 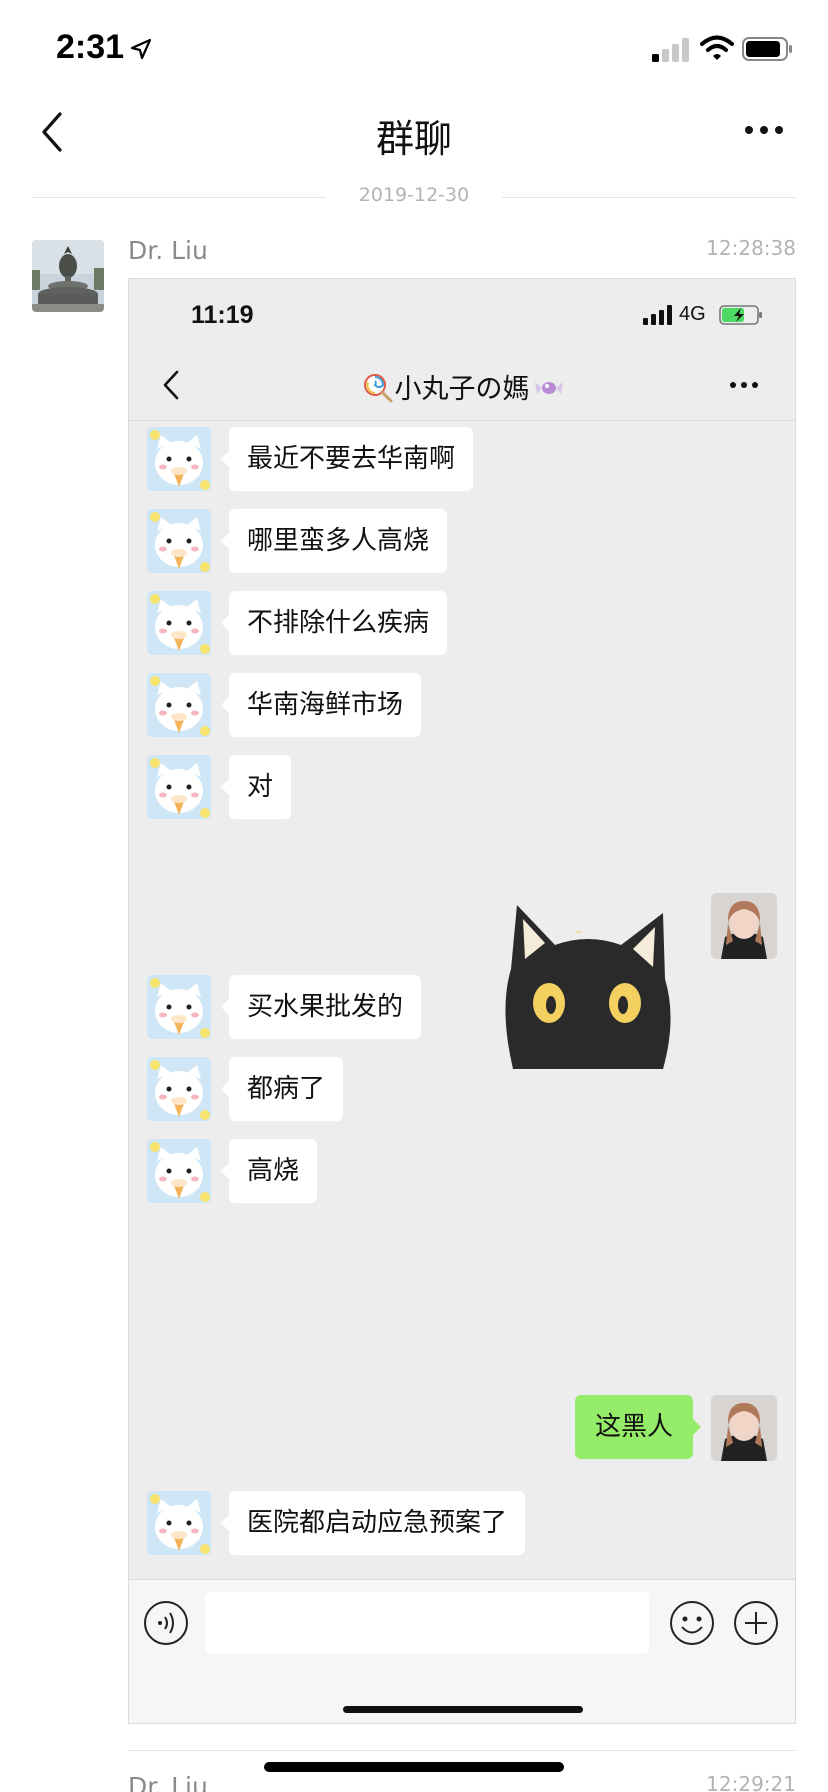 I want to click on message-row: 都病了, so click(x=462, y=1090).